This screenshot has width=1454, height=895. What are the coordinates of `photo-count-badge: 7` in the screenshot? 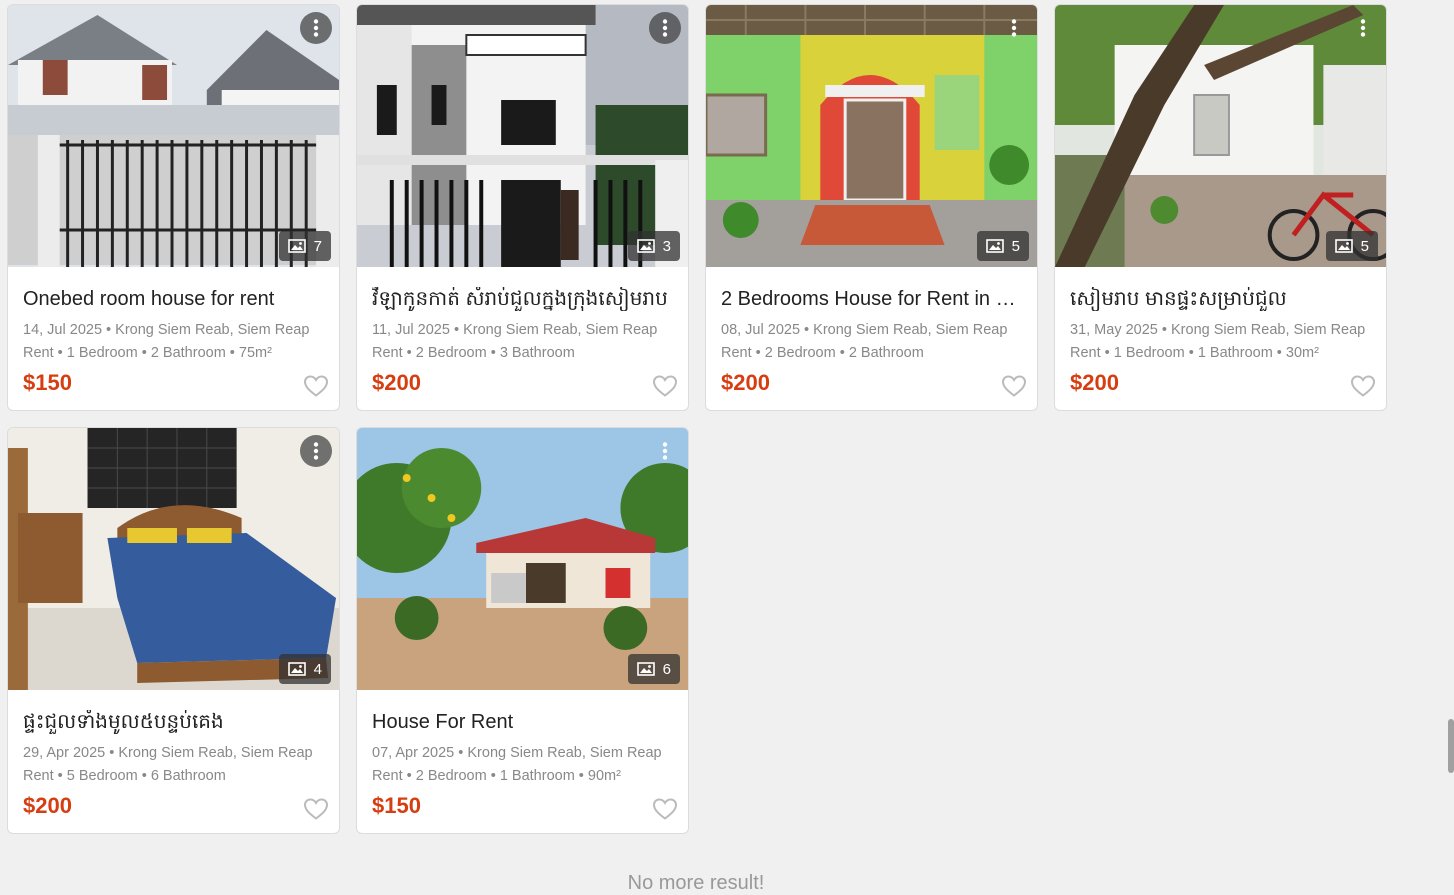 It's located at (304, 246).